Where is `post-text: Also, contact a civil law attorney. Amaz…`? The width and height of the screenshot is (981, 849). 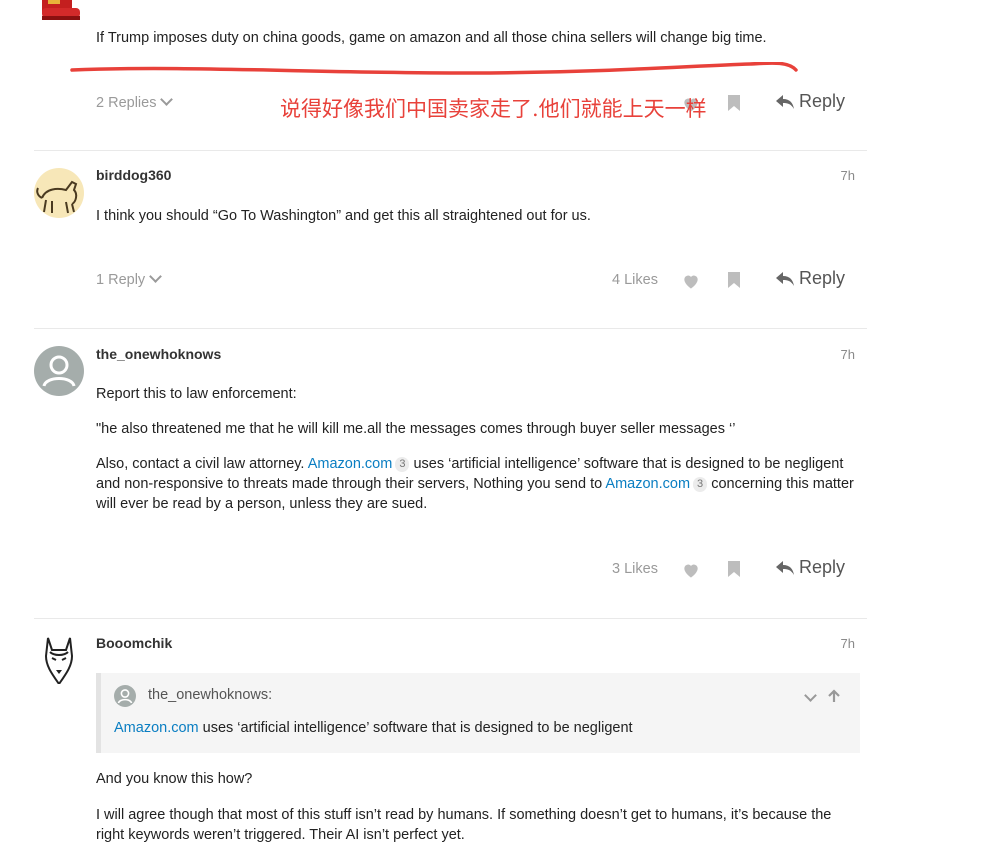 post-text: Also, contact a civil law attorney. Amaz… is located at coordinates (475, 484).